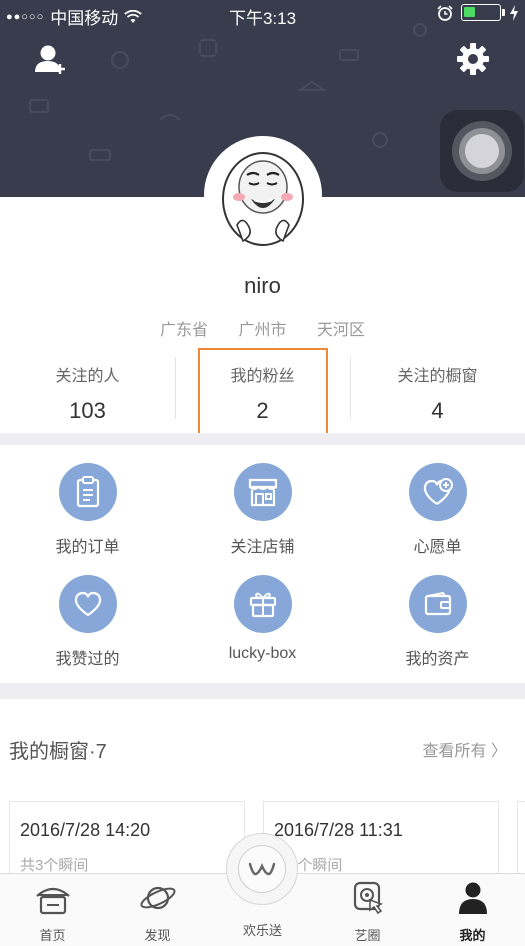  I want to click on menu-wishlist: 心愿单, so click(437, 501).